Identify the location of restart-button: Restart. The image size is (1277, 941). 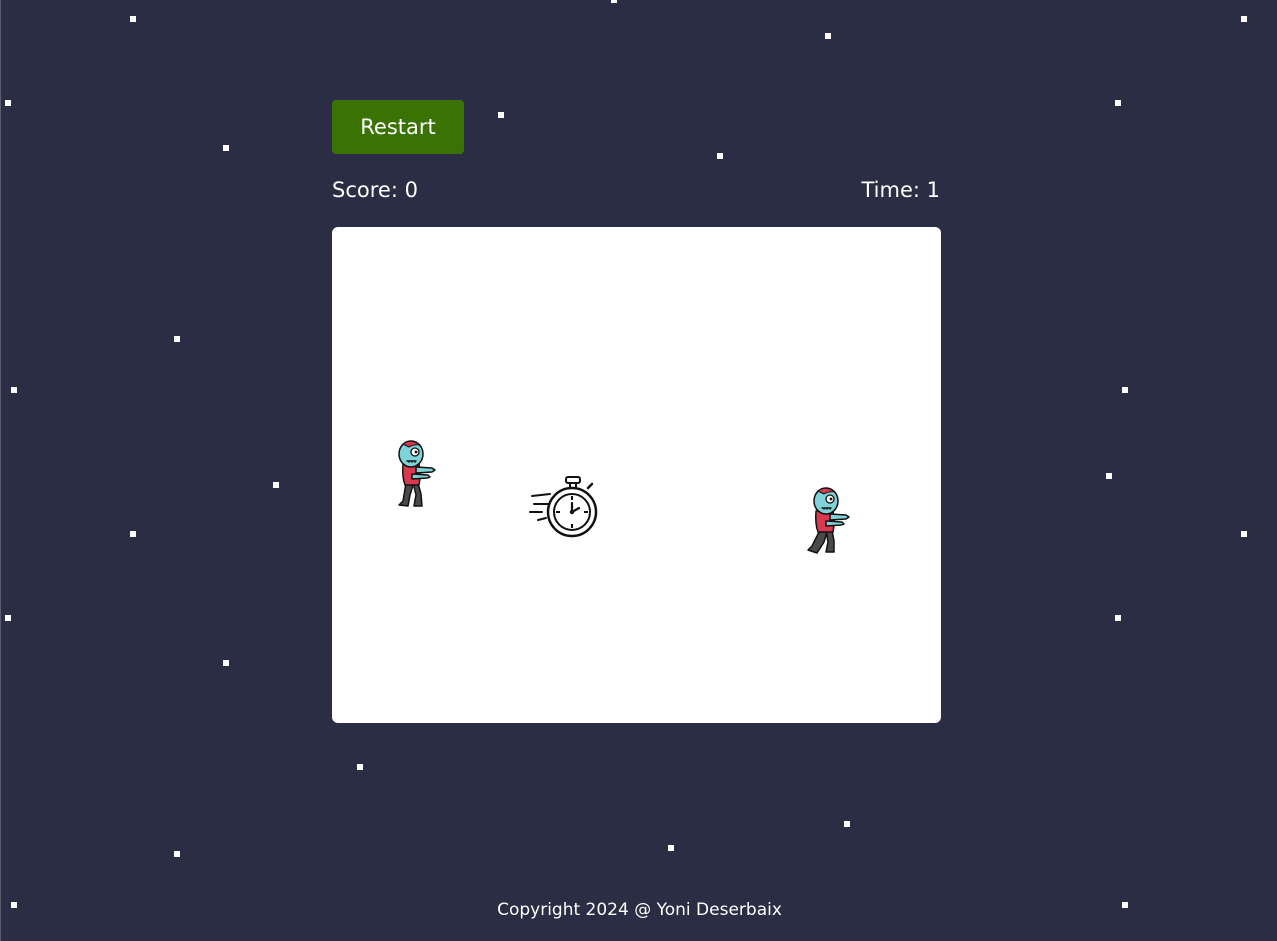
(398, 127).